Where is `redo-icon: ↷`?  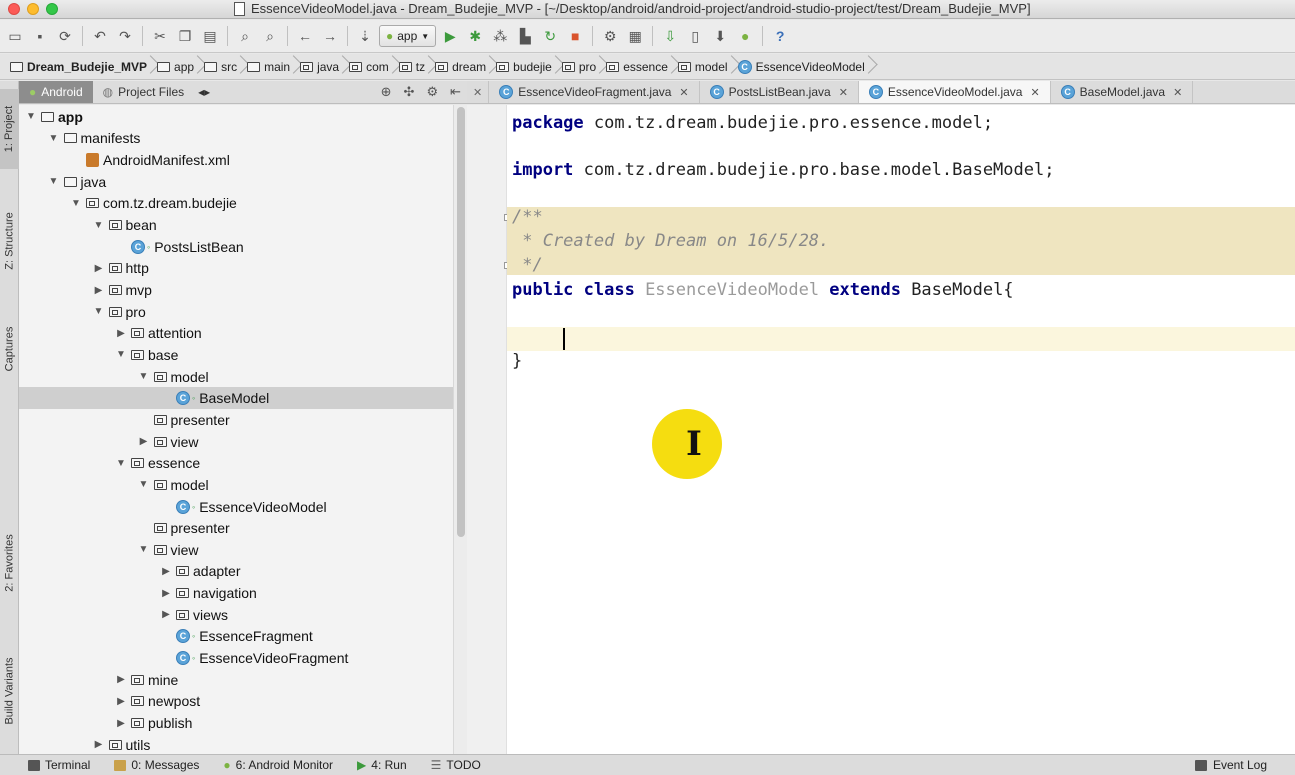 redo-icon: ↷ is located at coordinates (125, 36).